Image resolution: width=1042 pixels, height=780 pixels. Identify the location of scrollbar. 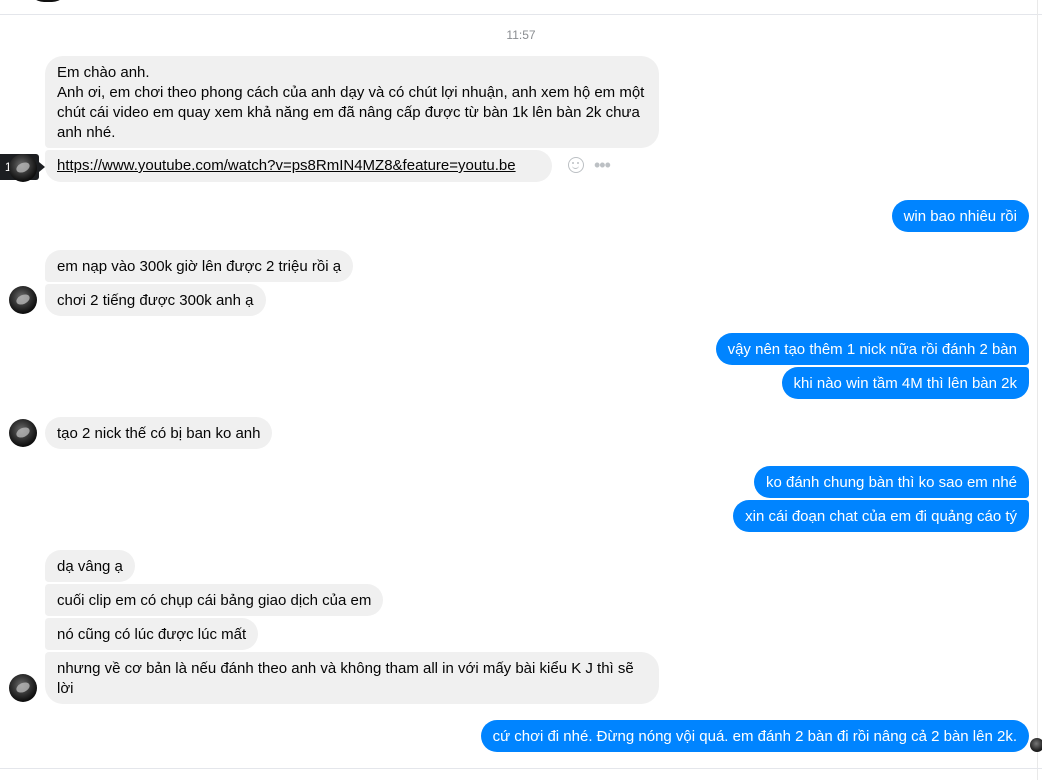
(1037, 390).